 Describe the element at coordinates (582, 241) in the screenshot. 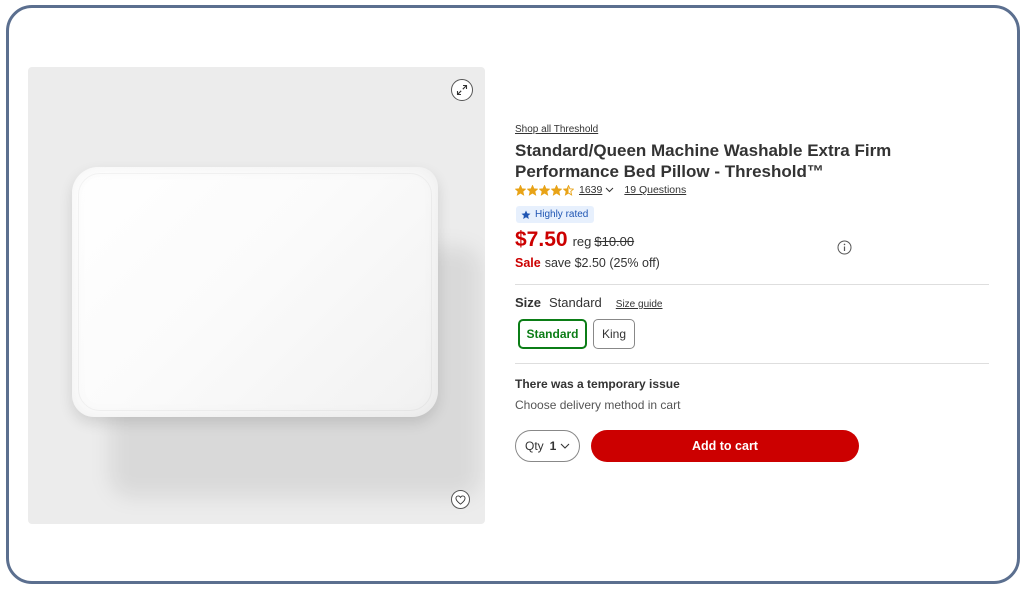

I see `reg-label: reg` at that location.